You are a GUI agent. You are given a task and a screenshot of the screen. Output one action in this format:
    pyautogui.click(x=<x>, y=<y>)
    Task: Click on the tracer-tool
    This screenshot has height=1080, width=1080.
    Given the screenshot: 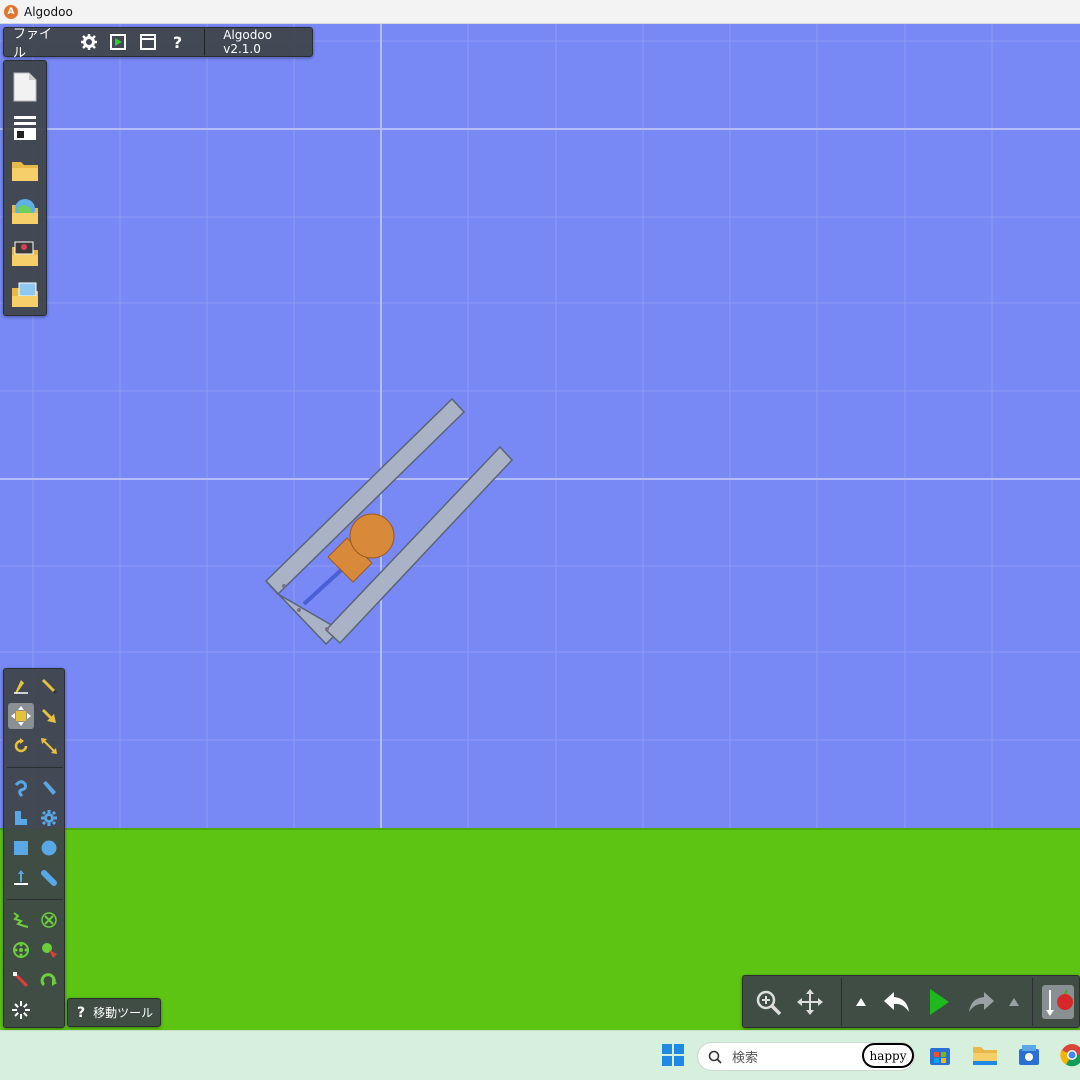 What is the action you would take?
    pyautogui.click(x=49, y=950)
    